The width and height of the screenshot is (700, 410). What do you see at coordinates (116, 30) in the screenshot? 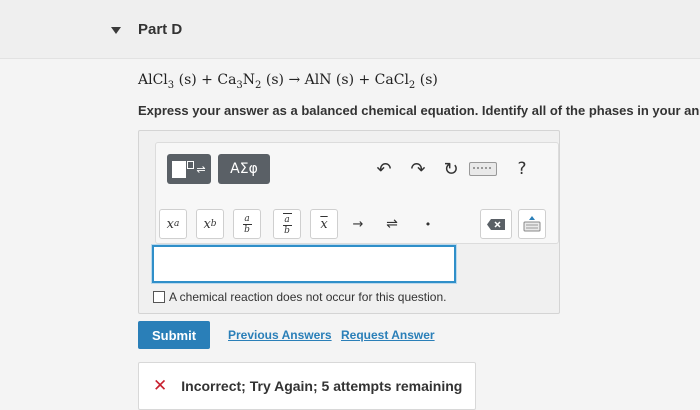
I see `collapse-caret-icon` at bounding box center [116, 30].